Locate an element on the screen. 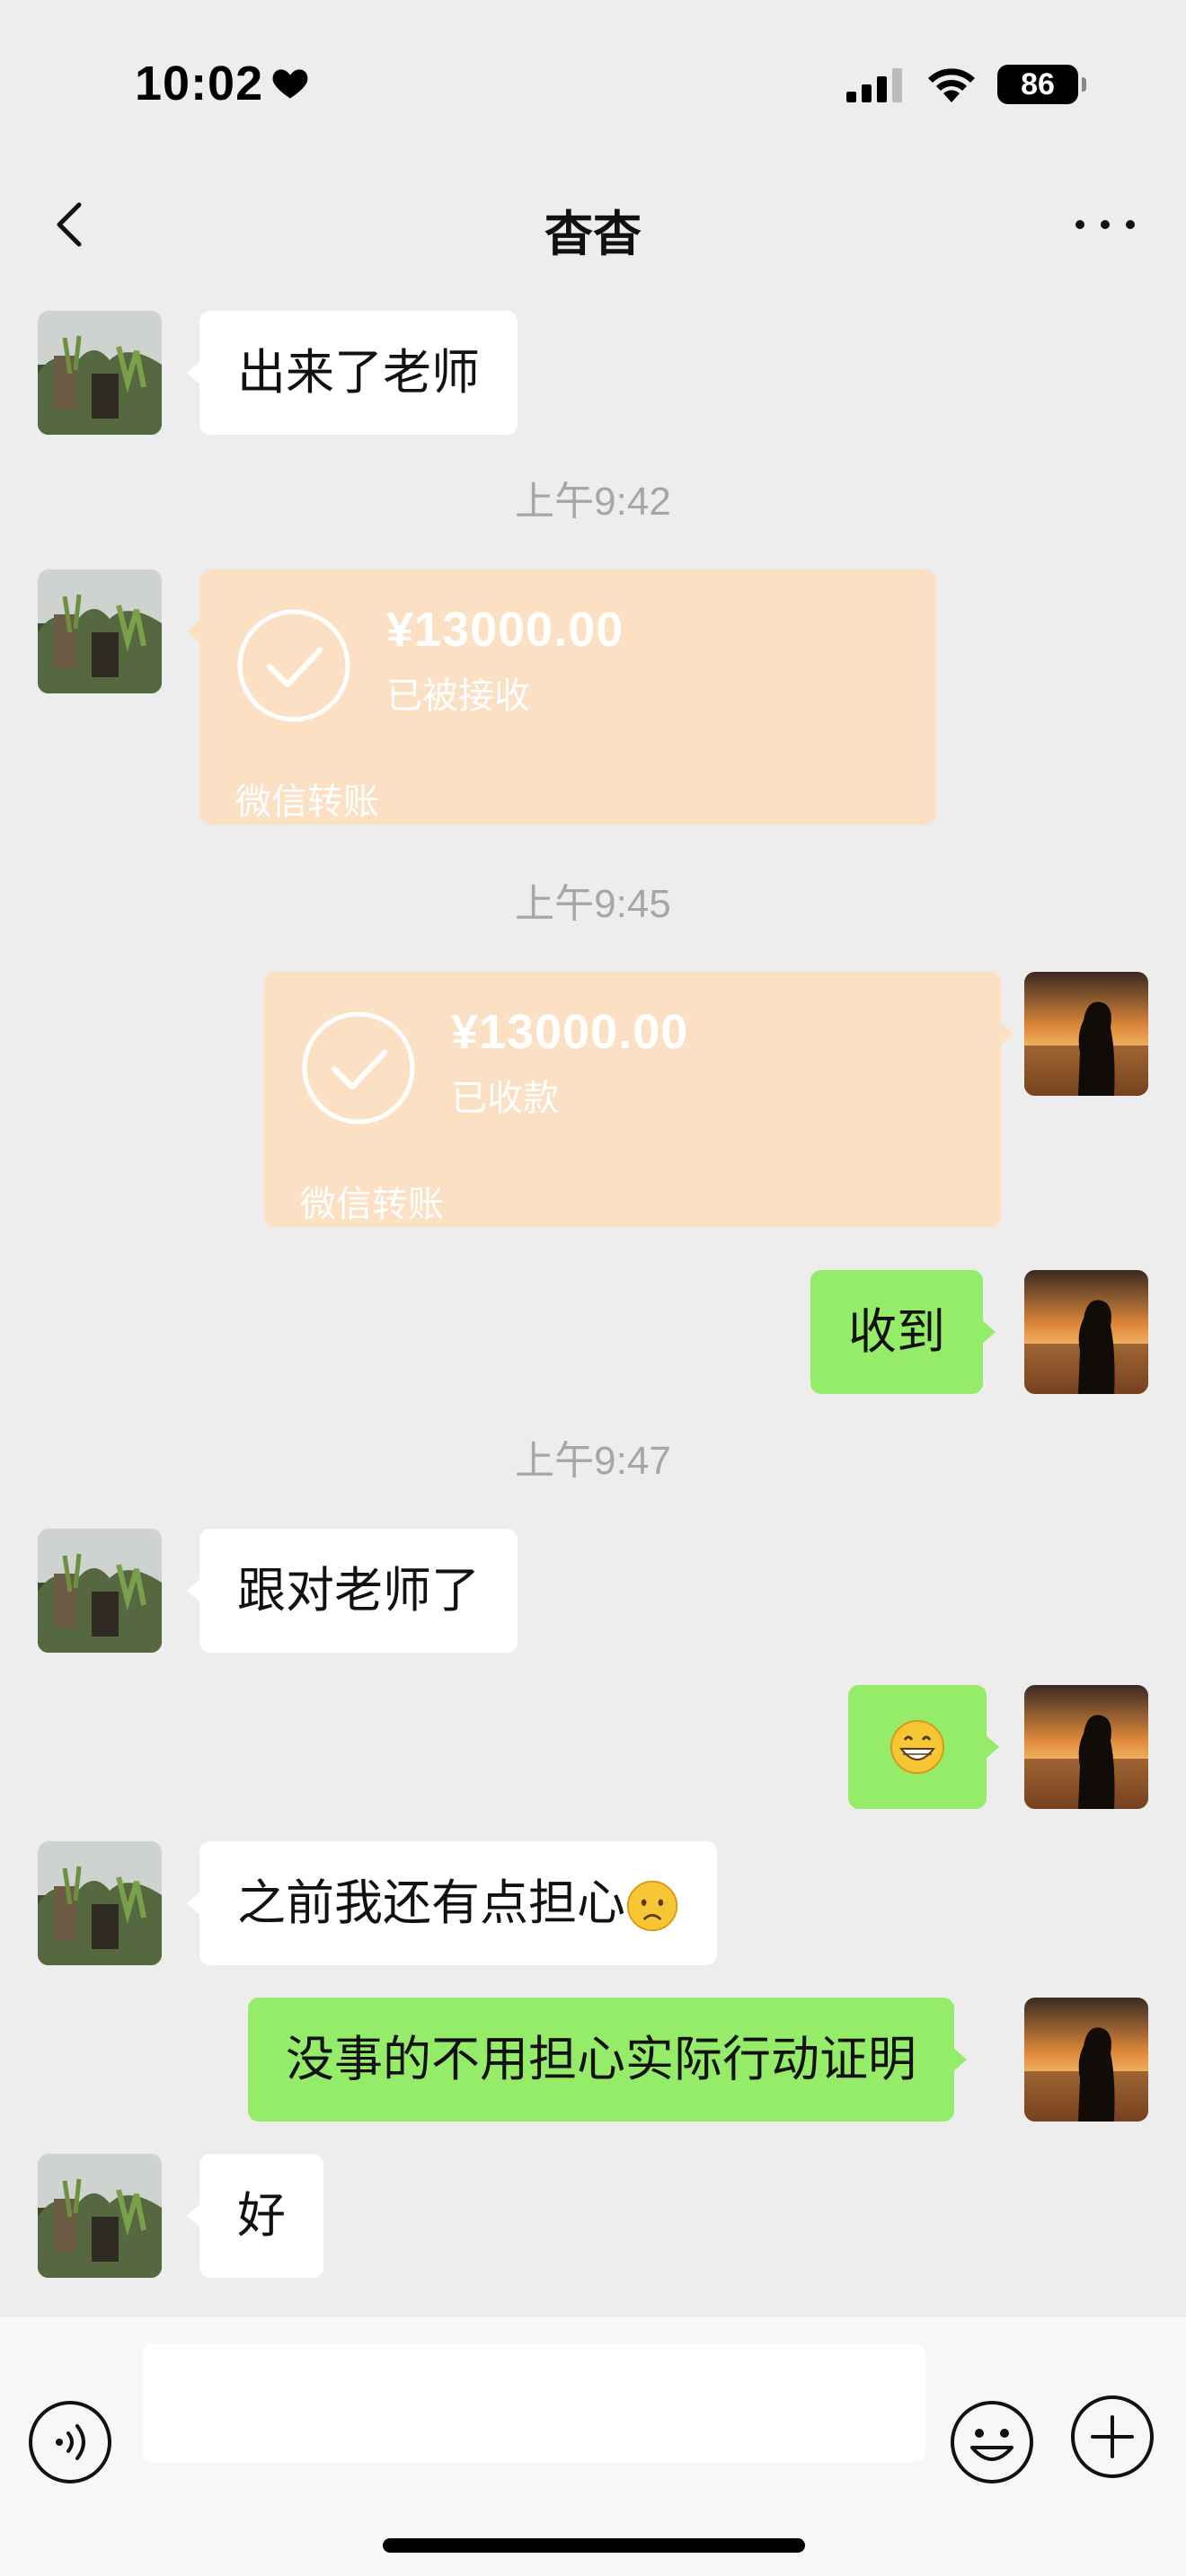 The height and width of the screenshot is (2576, 1186). incoming-message: 好 is located at coordinates (255, 2216).